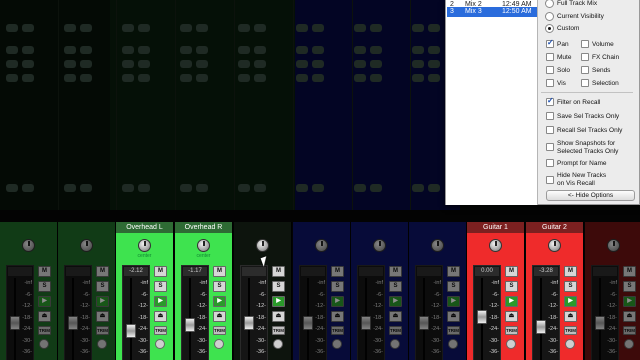 The width and height of the screenshot is (640, 360). Describe the element at coordinates (546, 271) in the screenshot. I see `volume-readout: -3.28` at that location.